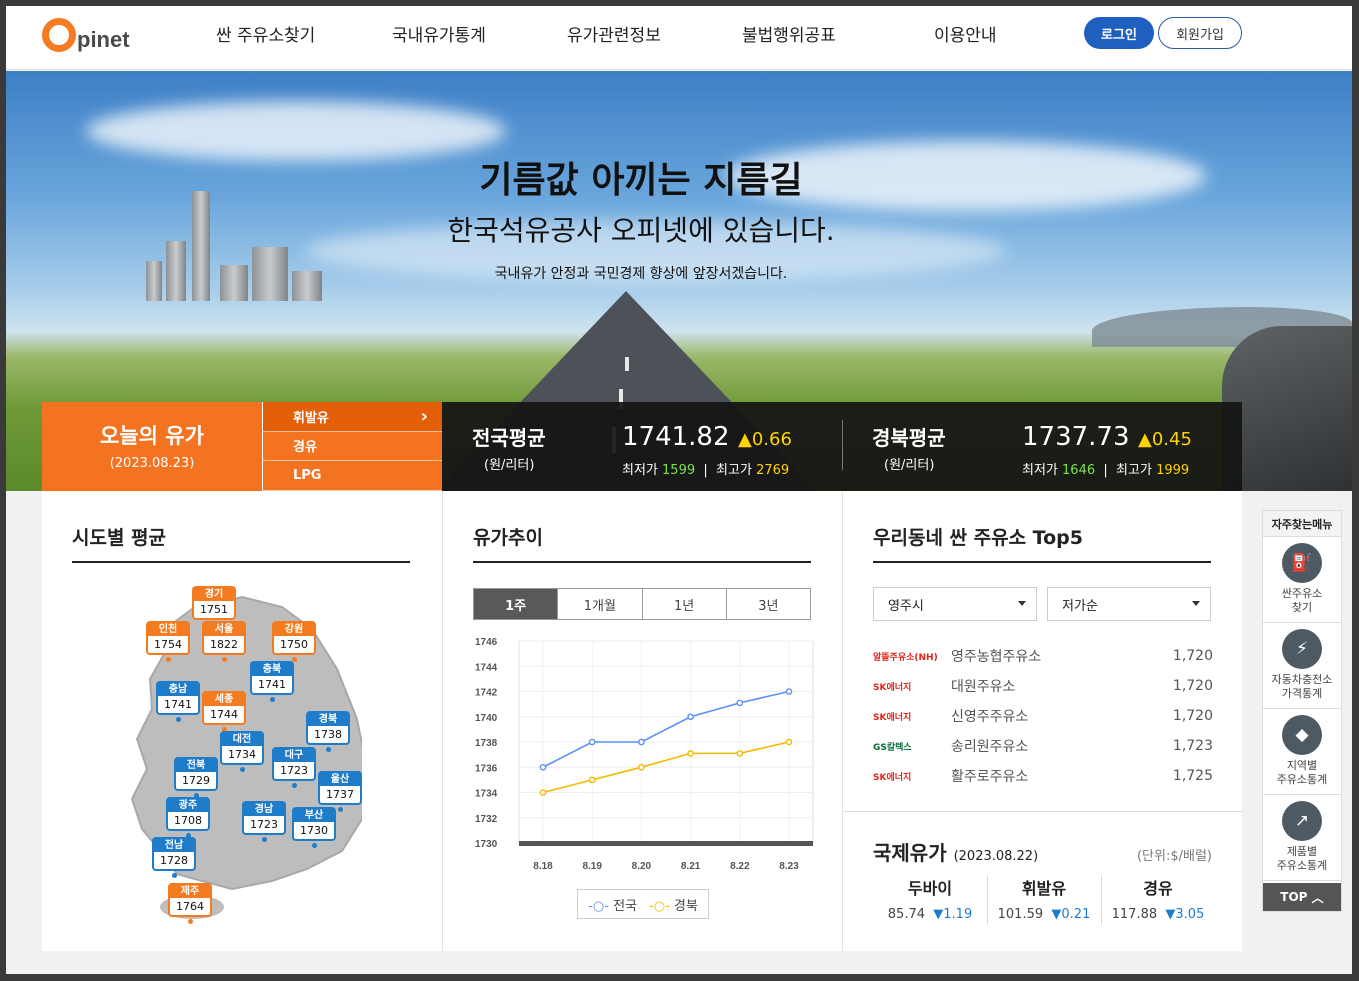 Image resolution: width=1359 pixels, height=981 pixels. Describe the element at coordinates (1119, 33) in the screenshot. I see `login-button: 로그인` at that location.